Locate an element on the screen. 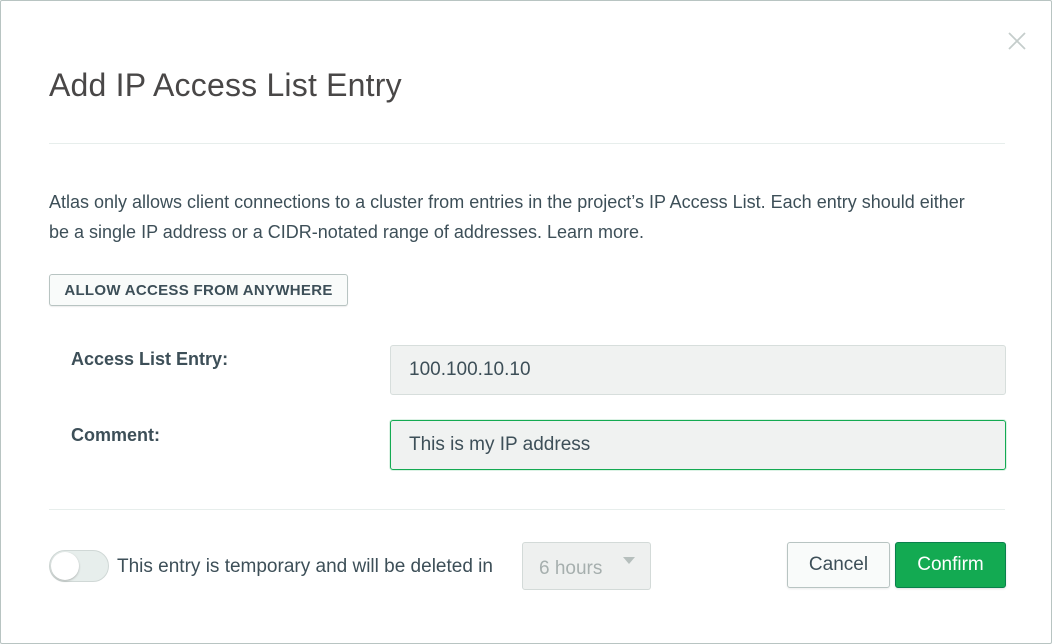 This screenshot has height=644, width=1052. access-list-entry-input is located at coordinates (698, 370).